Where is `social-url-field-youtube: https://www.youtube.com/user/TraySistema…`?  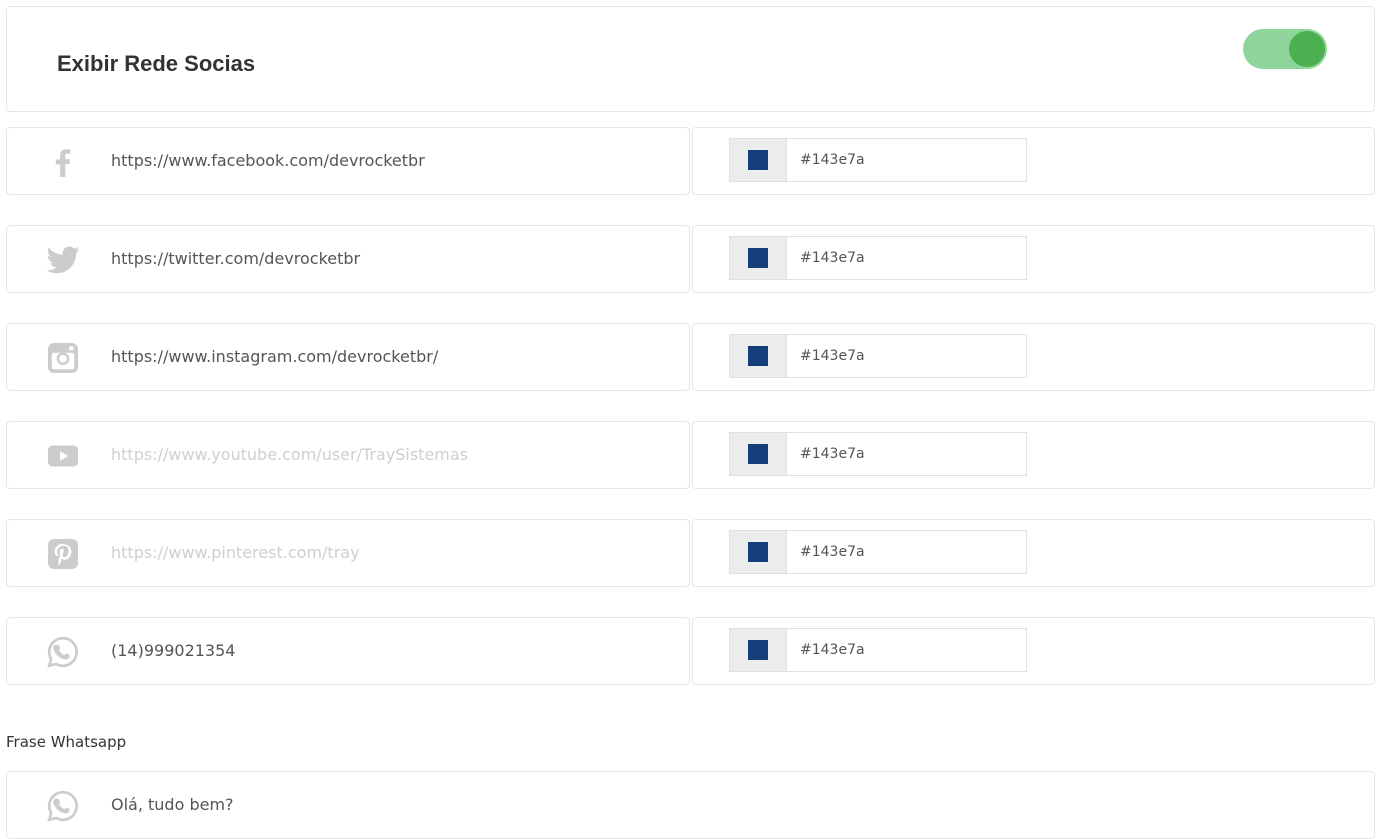
social-url-field-youtube: https://www.youtube.com/user/TraySistema… is located at coordinates (348, 455).